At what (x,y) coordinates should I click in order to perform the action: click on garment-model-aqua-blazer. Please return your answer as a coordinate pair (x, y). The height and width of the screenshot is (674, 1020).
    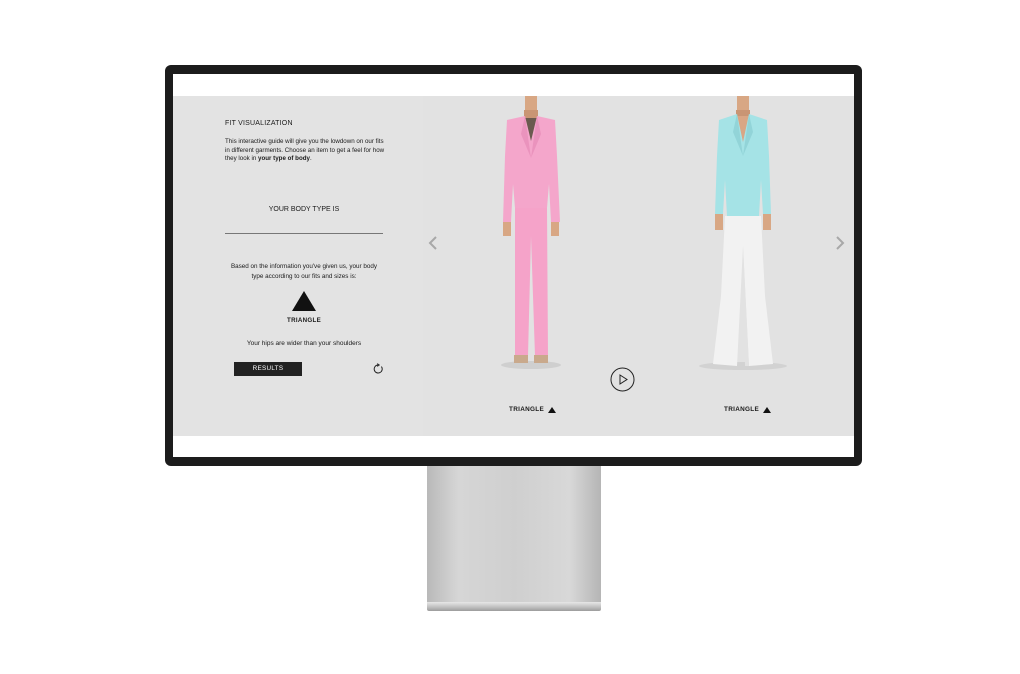
    Looking at the image, I should click on (743, 236).